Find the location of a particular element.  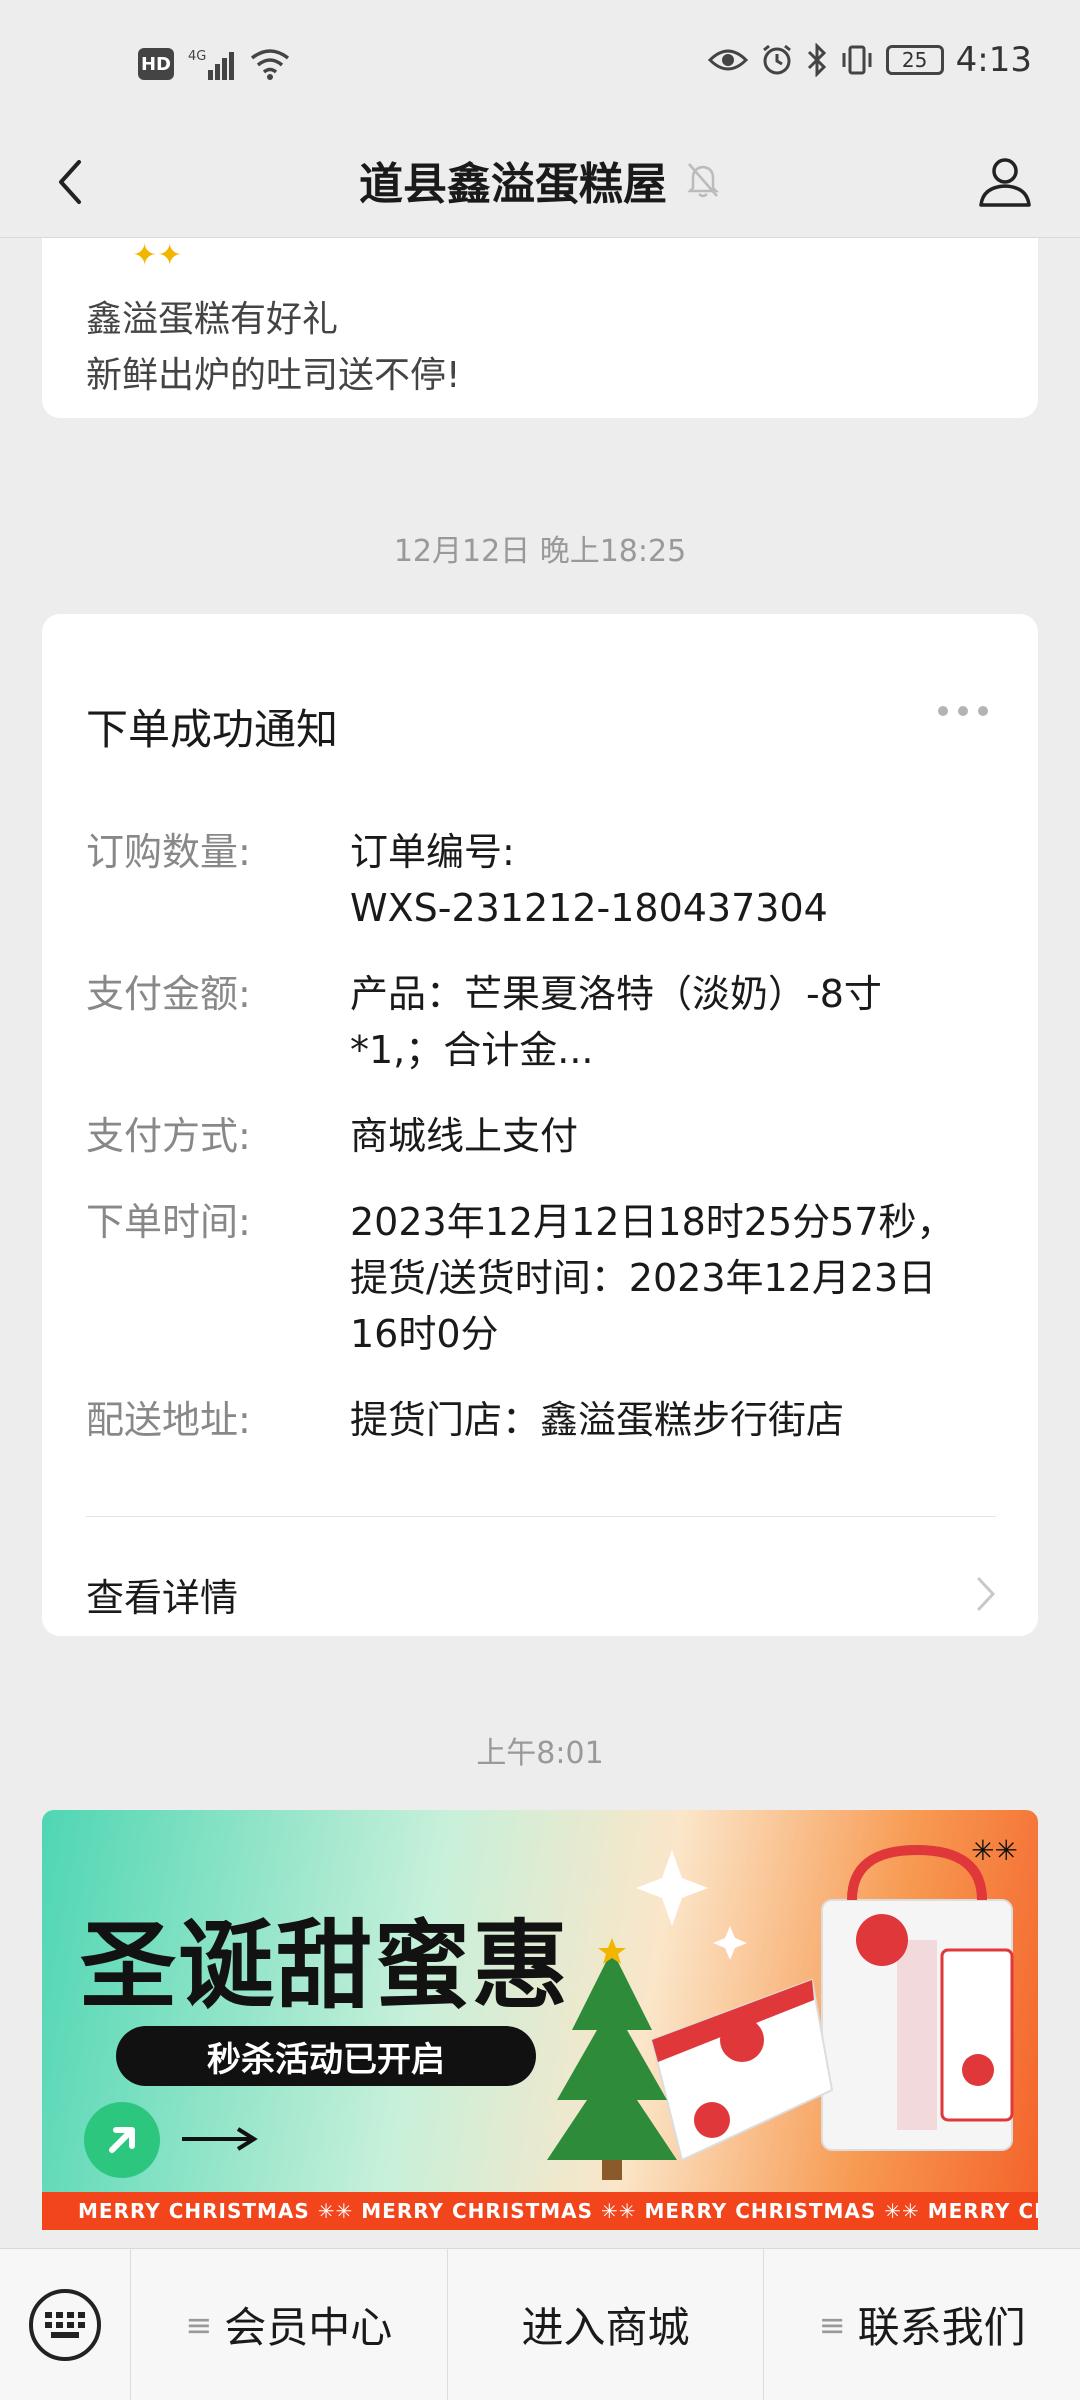

menu-item-enter-mall: 进入商城 is located at coordinates (605, 2324).